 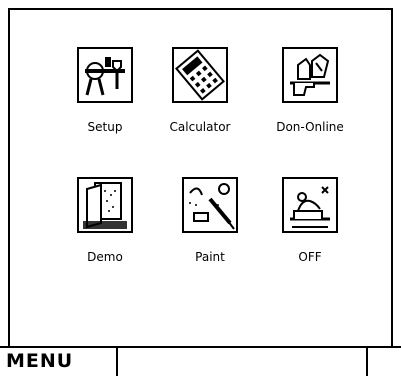 What do you see at coordinates (105, 205) in the screenshot?
I see `demo-door-icon` at bounding box center [105, 205].